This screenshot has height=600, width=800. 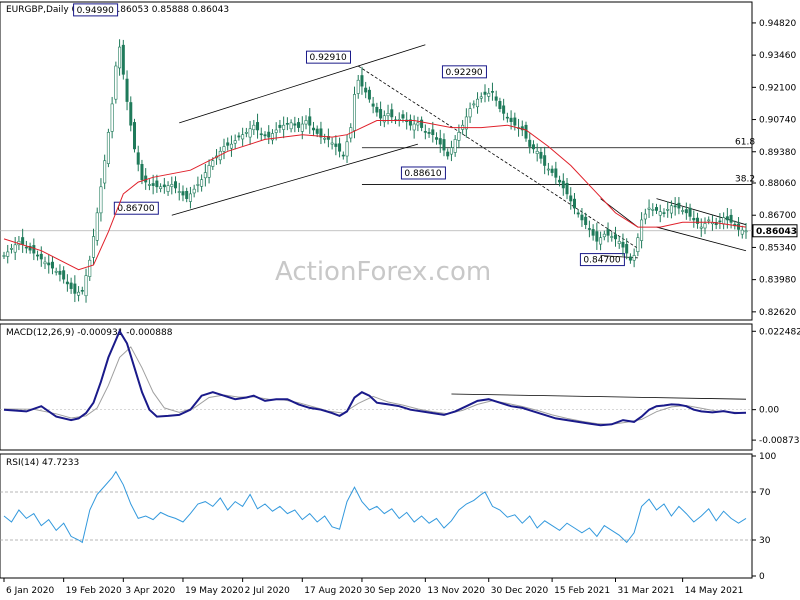 What do you see at coordinates (375, 507) in the screenshot?
I see `rsi-line` at bounding box center [375, 507].